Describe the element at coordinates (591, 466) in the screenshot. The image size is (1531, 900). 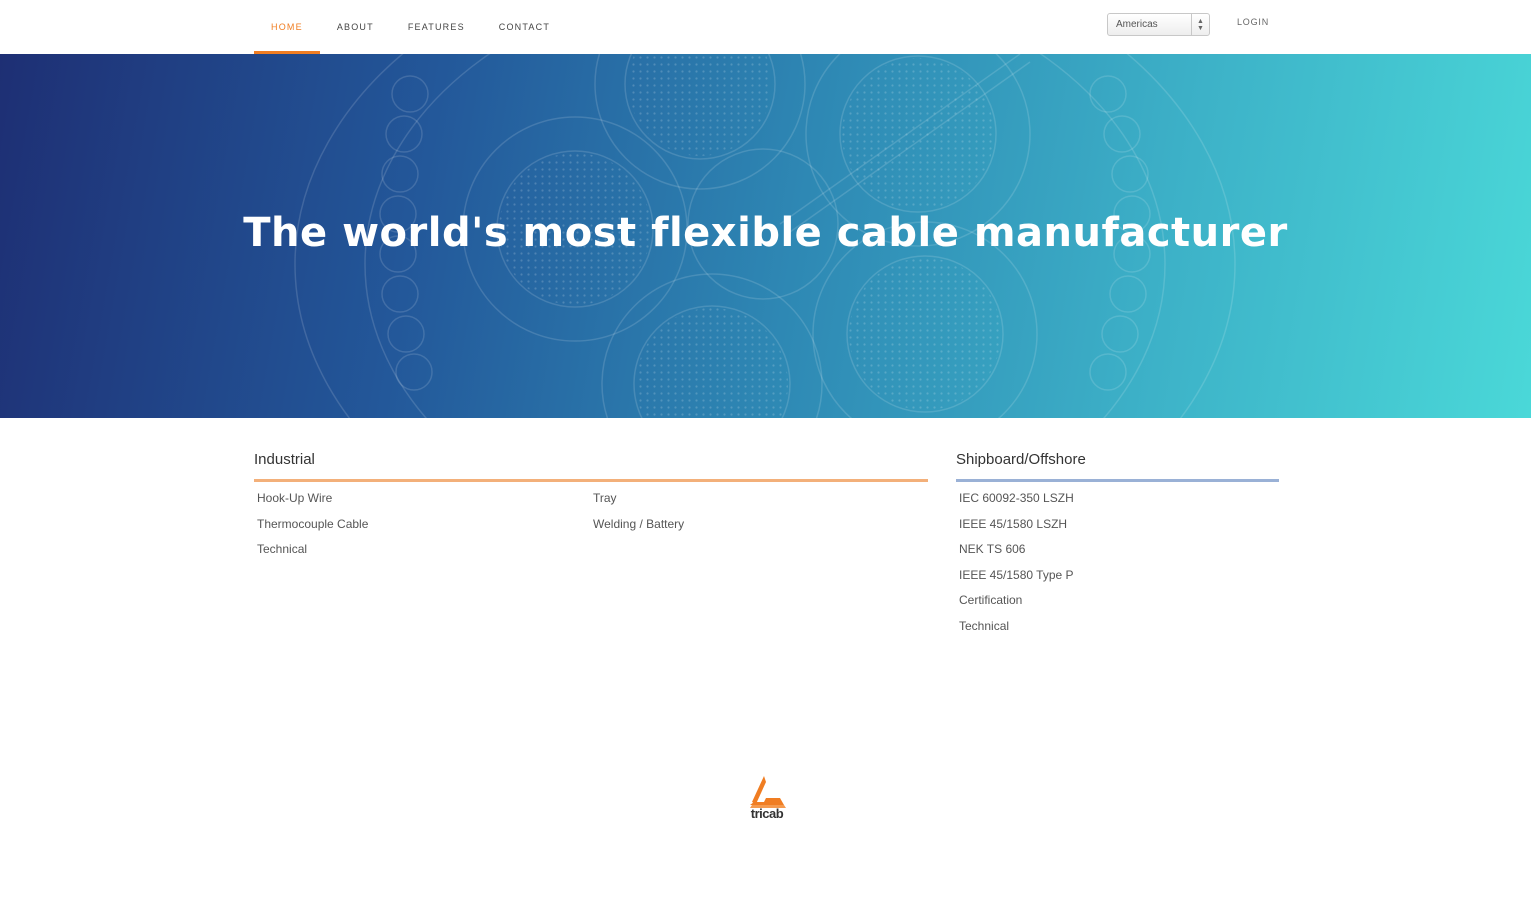
I see `industrial-heading: Industrial` at that location.